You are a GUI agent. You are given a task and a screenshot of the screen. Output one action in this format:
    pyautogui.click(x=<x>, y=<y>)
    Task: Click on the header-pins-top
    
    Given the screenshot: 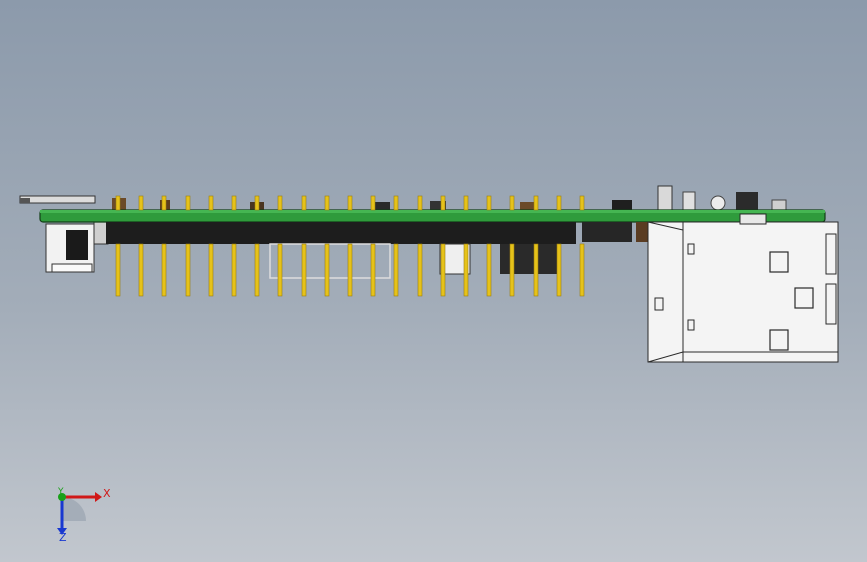 What is the action you would take?
    pyautogui.click(x=350, y=203)
    